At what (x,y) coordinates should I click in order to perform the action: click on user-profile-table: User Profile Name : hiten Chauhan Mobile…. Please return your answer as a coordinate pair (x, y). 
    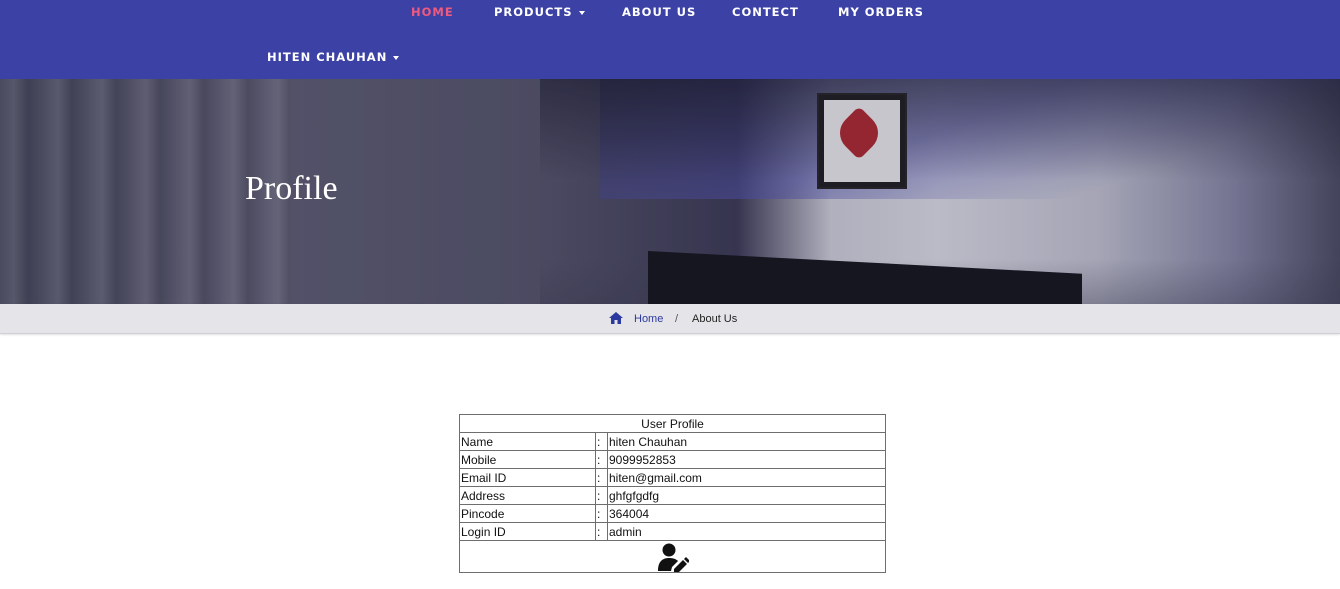
    Looking at the image, I should click on (672, 493).